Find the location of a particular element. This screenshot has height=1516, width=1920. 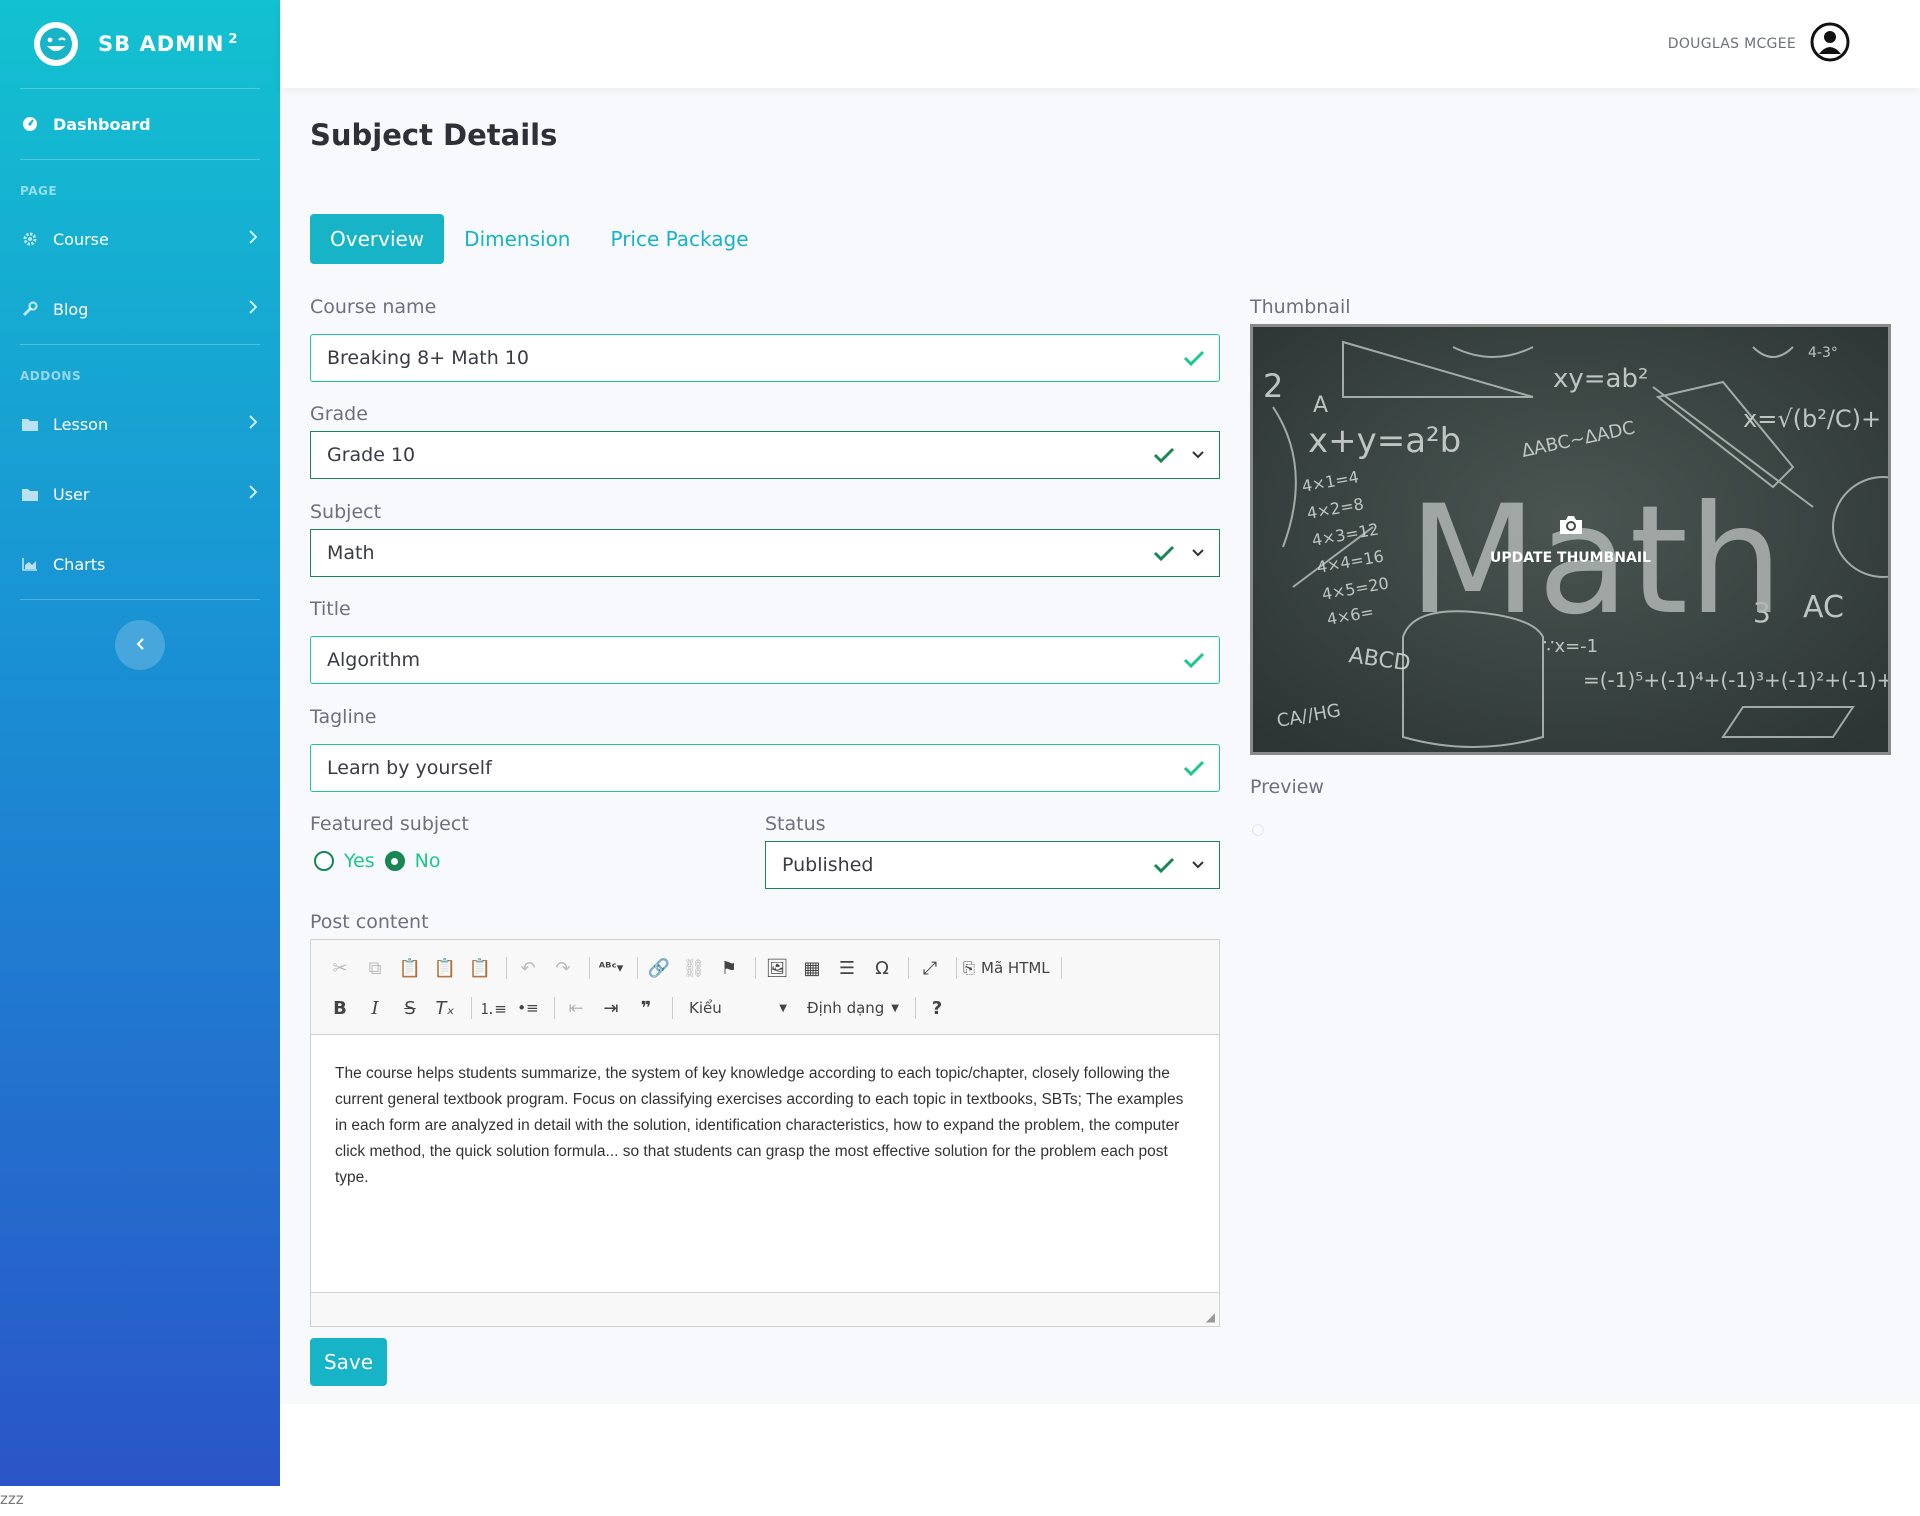

italic-icon: I is located at coordinates (375, 1008).